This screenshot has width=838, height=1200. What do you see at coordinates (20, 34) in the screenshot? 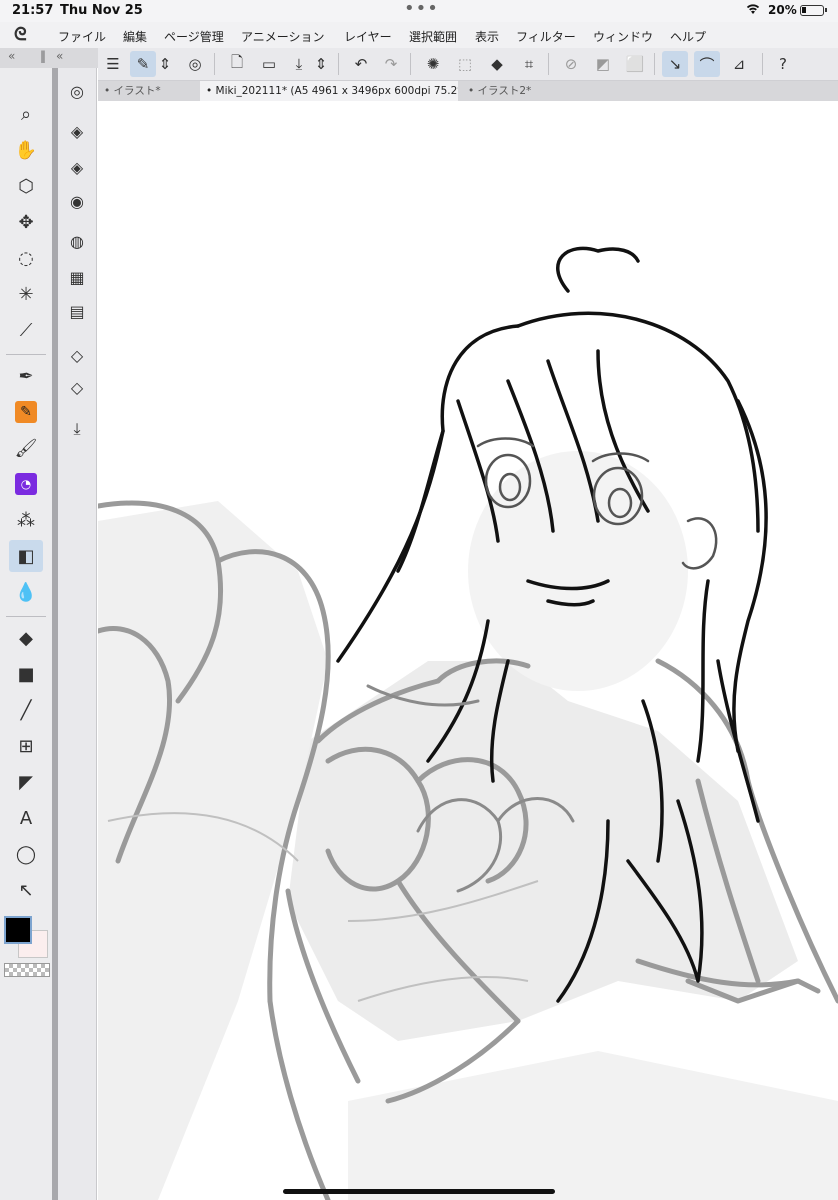
I see `app-logo-icon: ᘓ` at bounding box center [20, 34].